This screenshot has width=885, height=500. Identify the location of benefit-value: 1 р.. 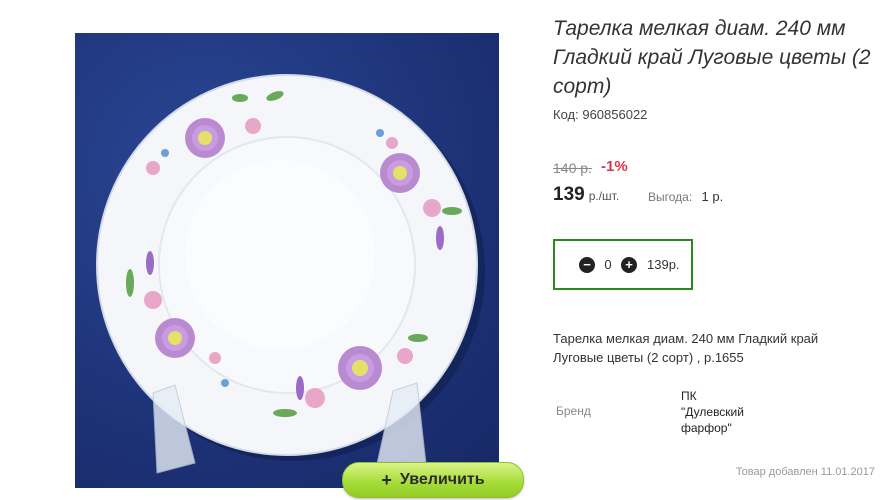
(712, 196).